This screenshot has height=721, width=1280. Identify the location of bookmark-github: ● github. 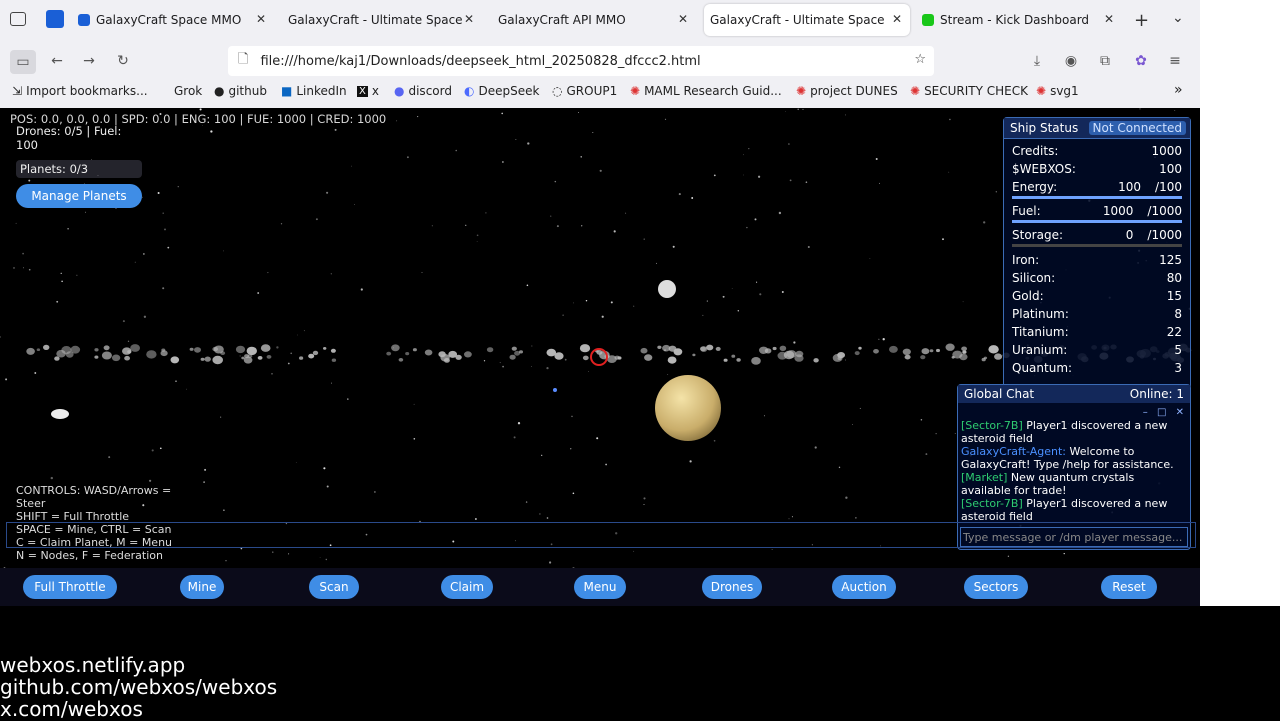
(240, 91).